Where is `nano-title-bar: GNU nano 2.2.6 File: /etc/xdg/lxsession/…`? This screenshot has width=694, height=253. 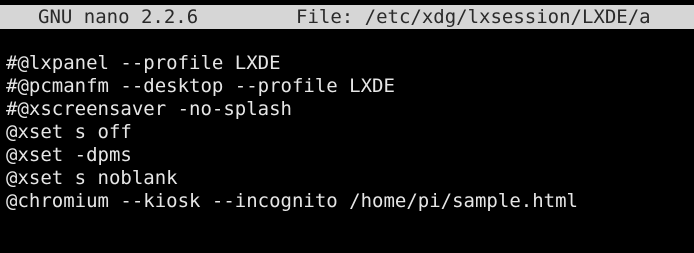
nano-title-bar: GNU nano 2.2.6 File: /etc/xdg/lxsession/… is located at coordinates (347, 17).